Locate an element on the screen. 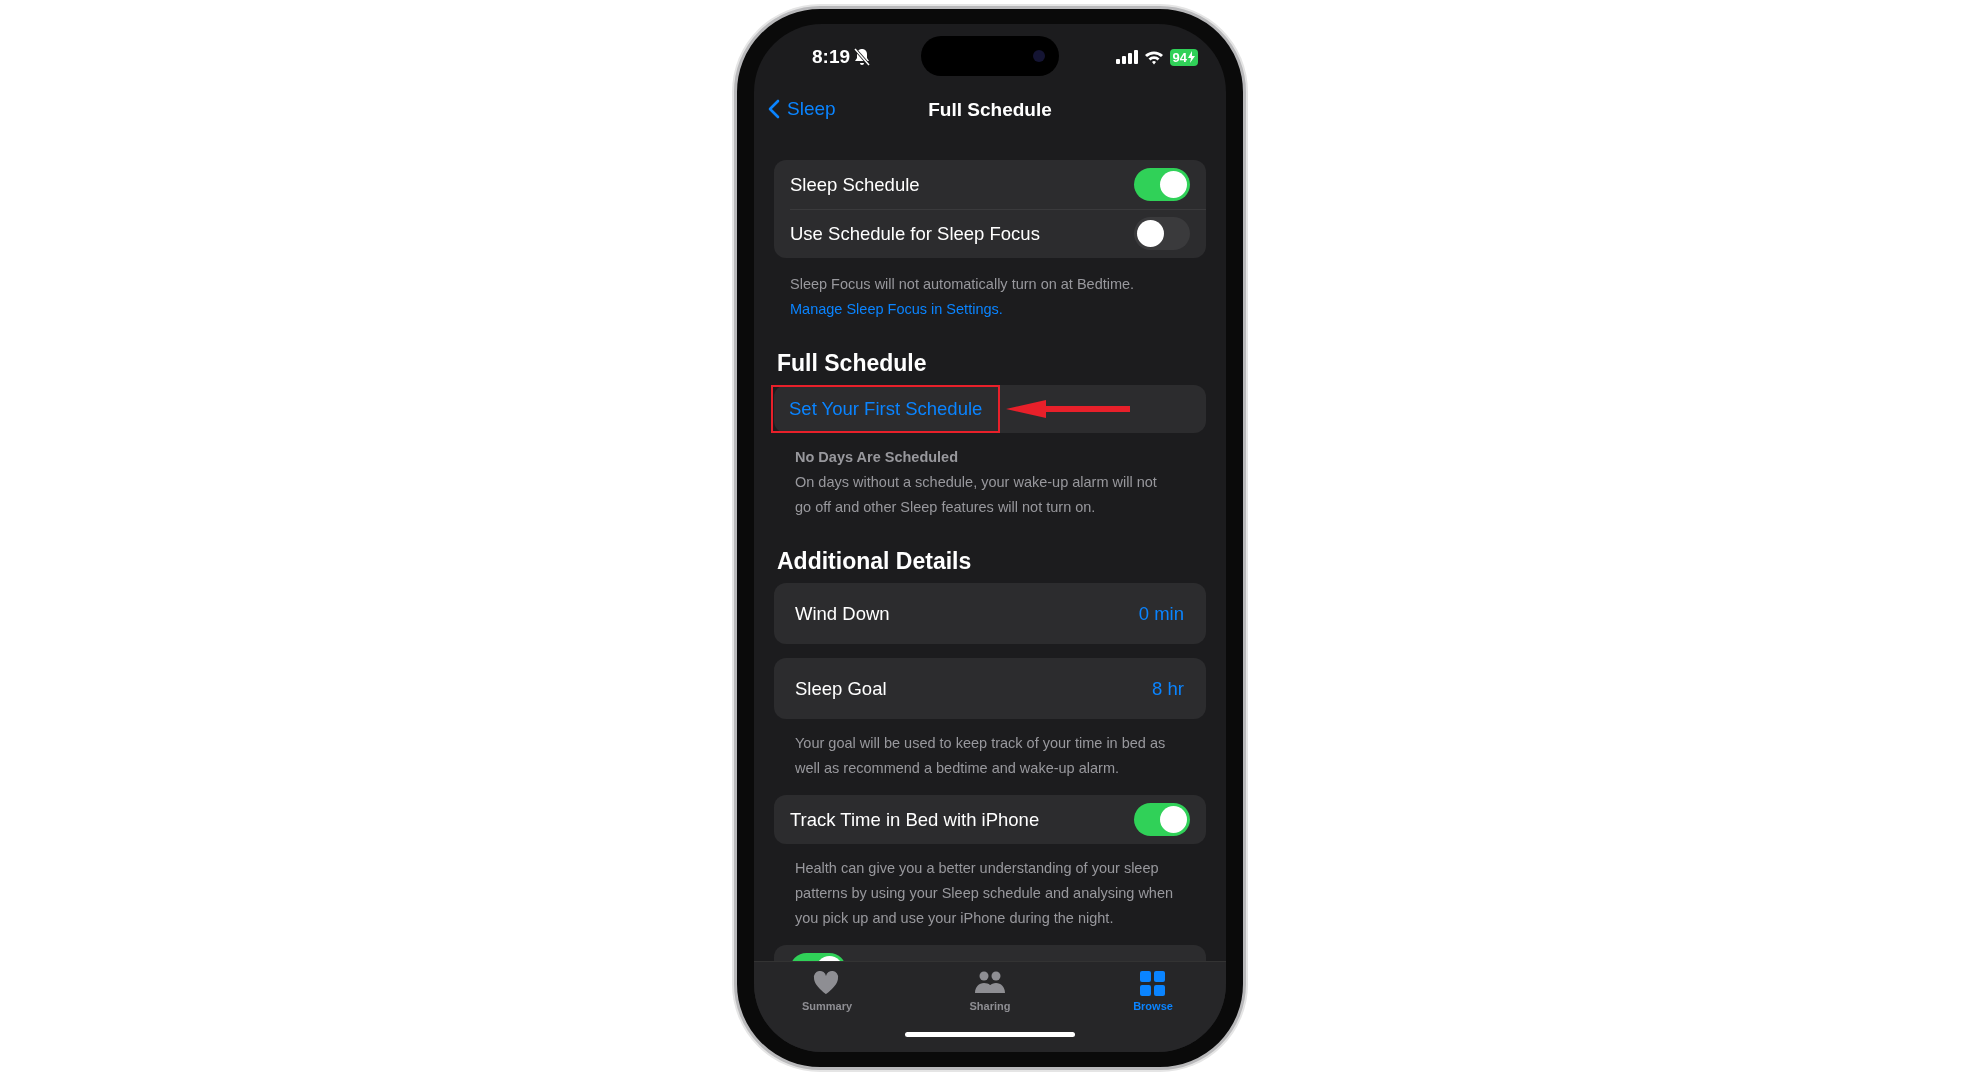 The height and width of the screenshot is (1080, 1980). setting-label: Sleep Goal is located at coordinates (841, 688).